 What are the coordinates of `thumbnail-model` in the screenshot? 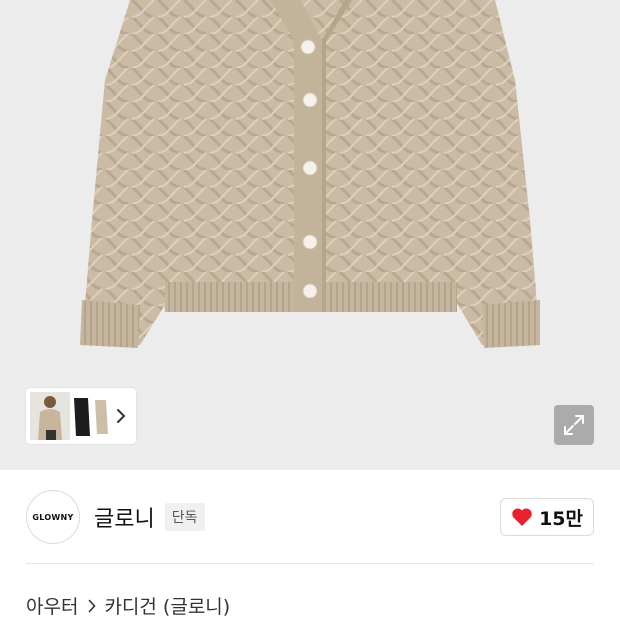 It's located at (50, 416).